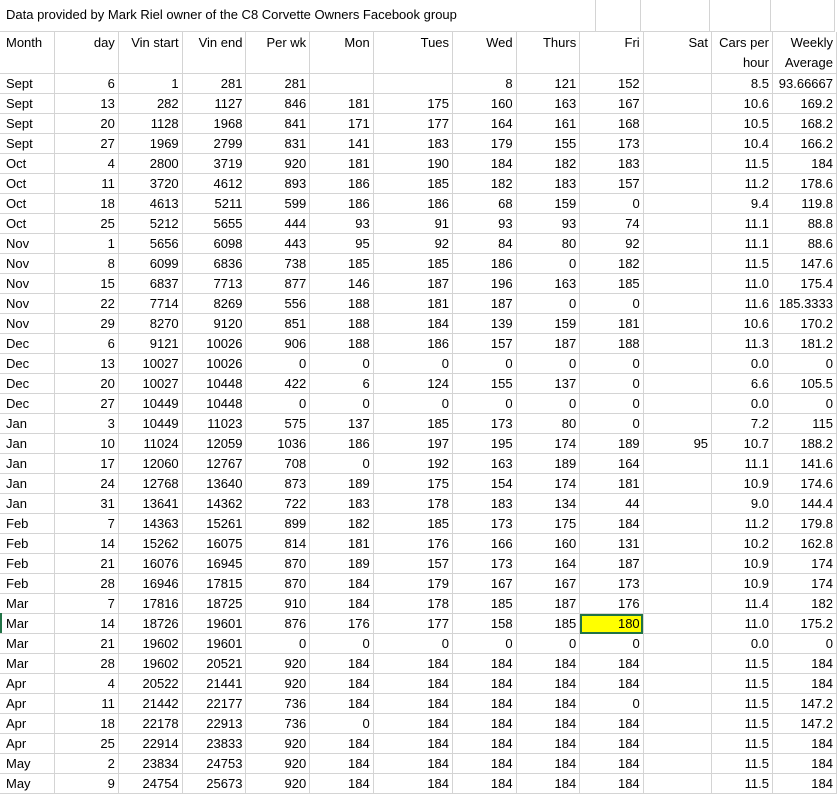 The width and height of the screenshot is (837, 800). What do you see at coordinates (804, 363) in the screenshot?
I see `cell-weekly-average: 0` at bounding box center [804, 363].